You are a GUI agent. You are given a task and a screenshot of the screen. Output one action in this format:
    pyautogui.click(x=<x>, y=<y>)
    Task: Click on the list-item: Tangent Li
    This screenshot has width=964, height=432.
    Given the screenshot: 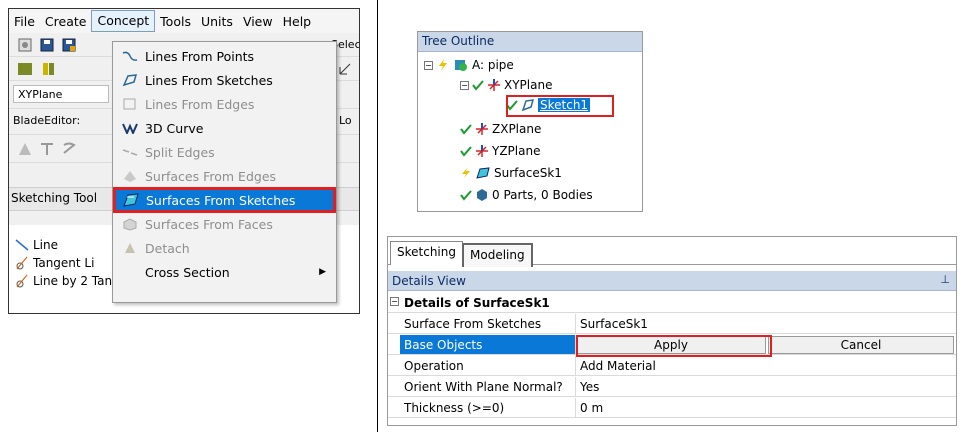 What is the action you would take?
    pyautogui.click(x=54, y=263)
    